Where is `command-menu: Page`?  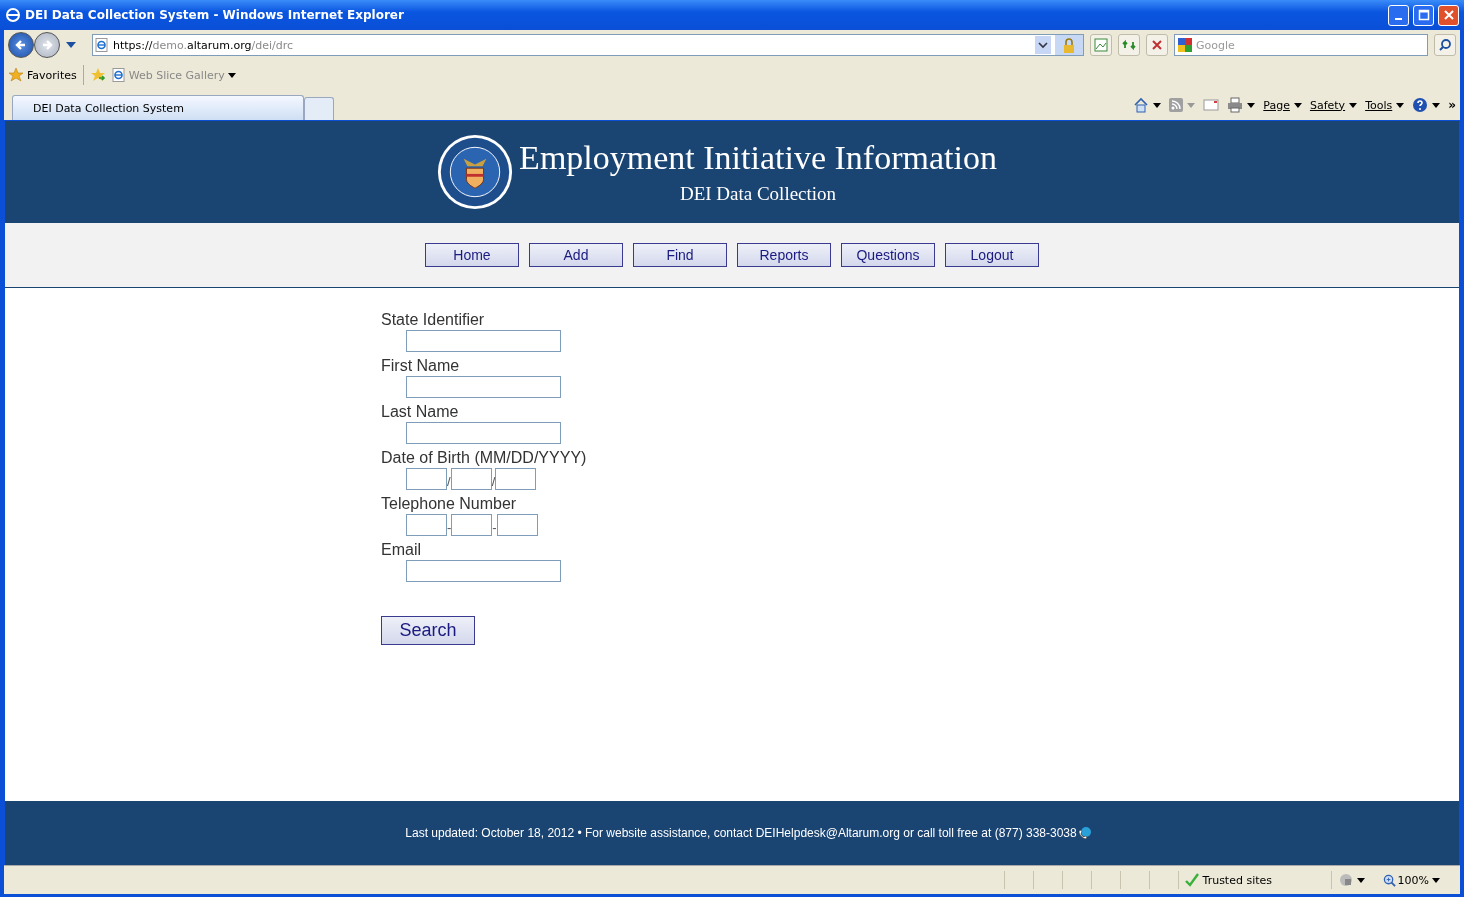 command-menu: Page is located at coordinates (1276, 105).